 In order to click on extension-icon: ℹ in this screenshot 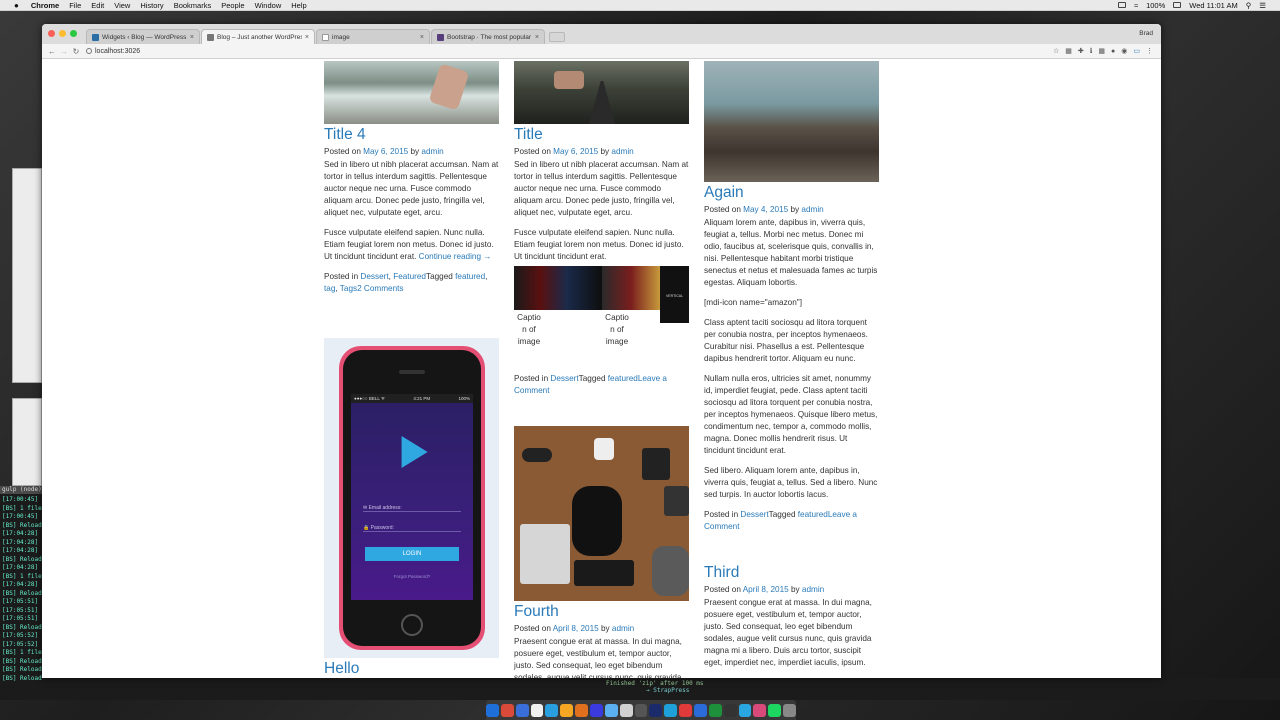, I will do `click(1091, 51)`.